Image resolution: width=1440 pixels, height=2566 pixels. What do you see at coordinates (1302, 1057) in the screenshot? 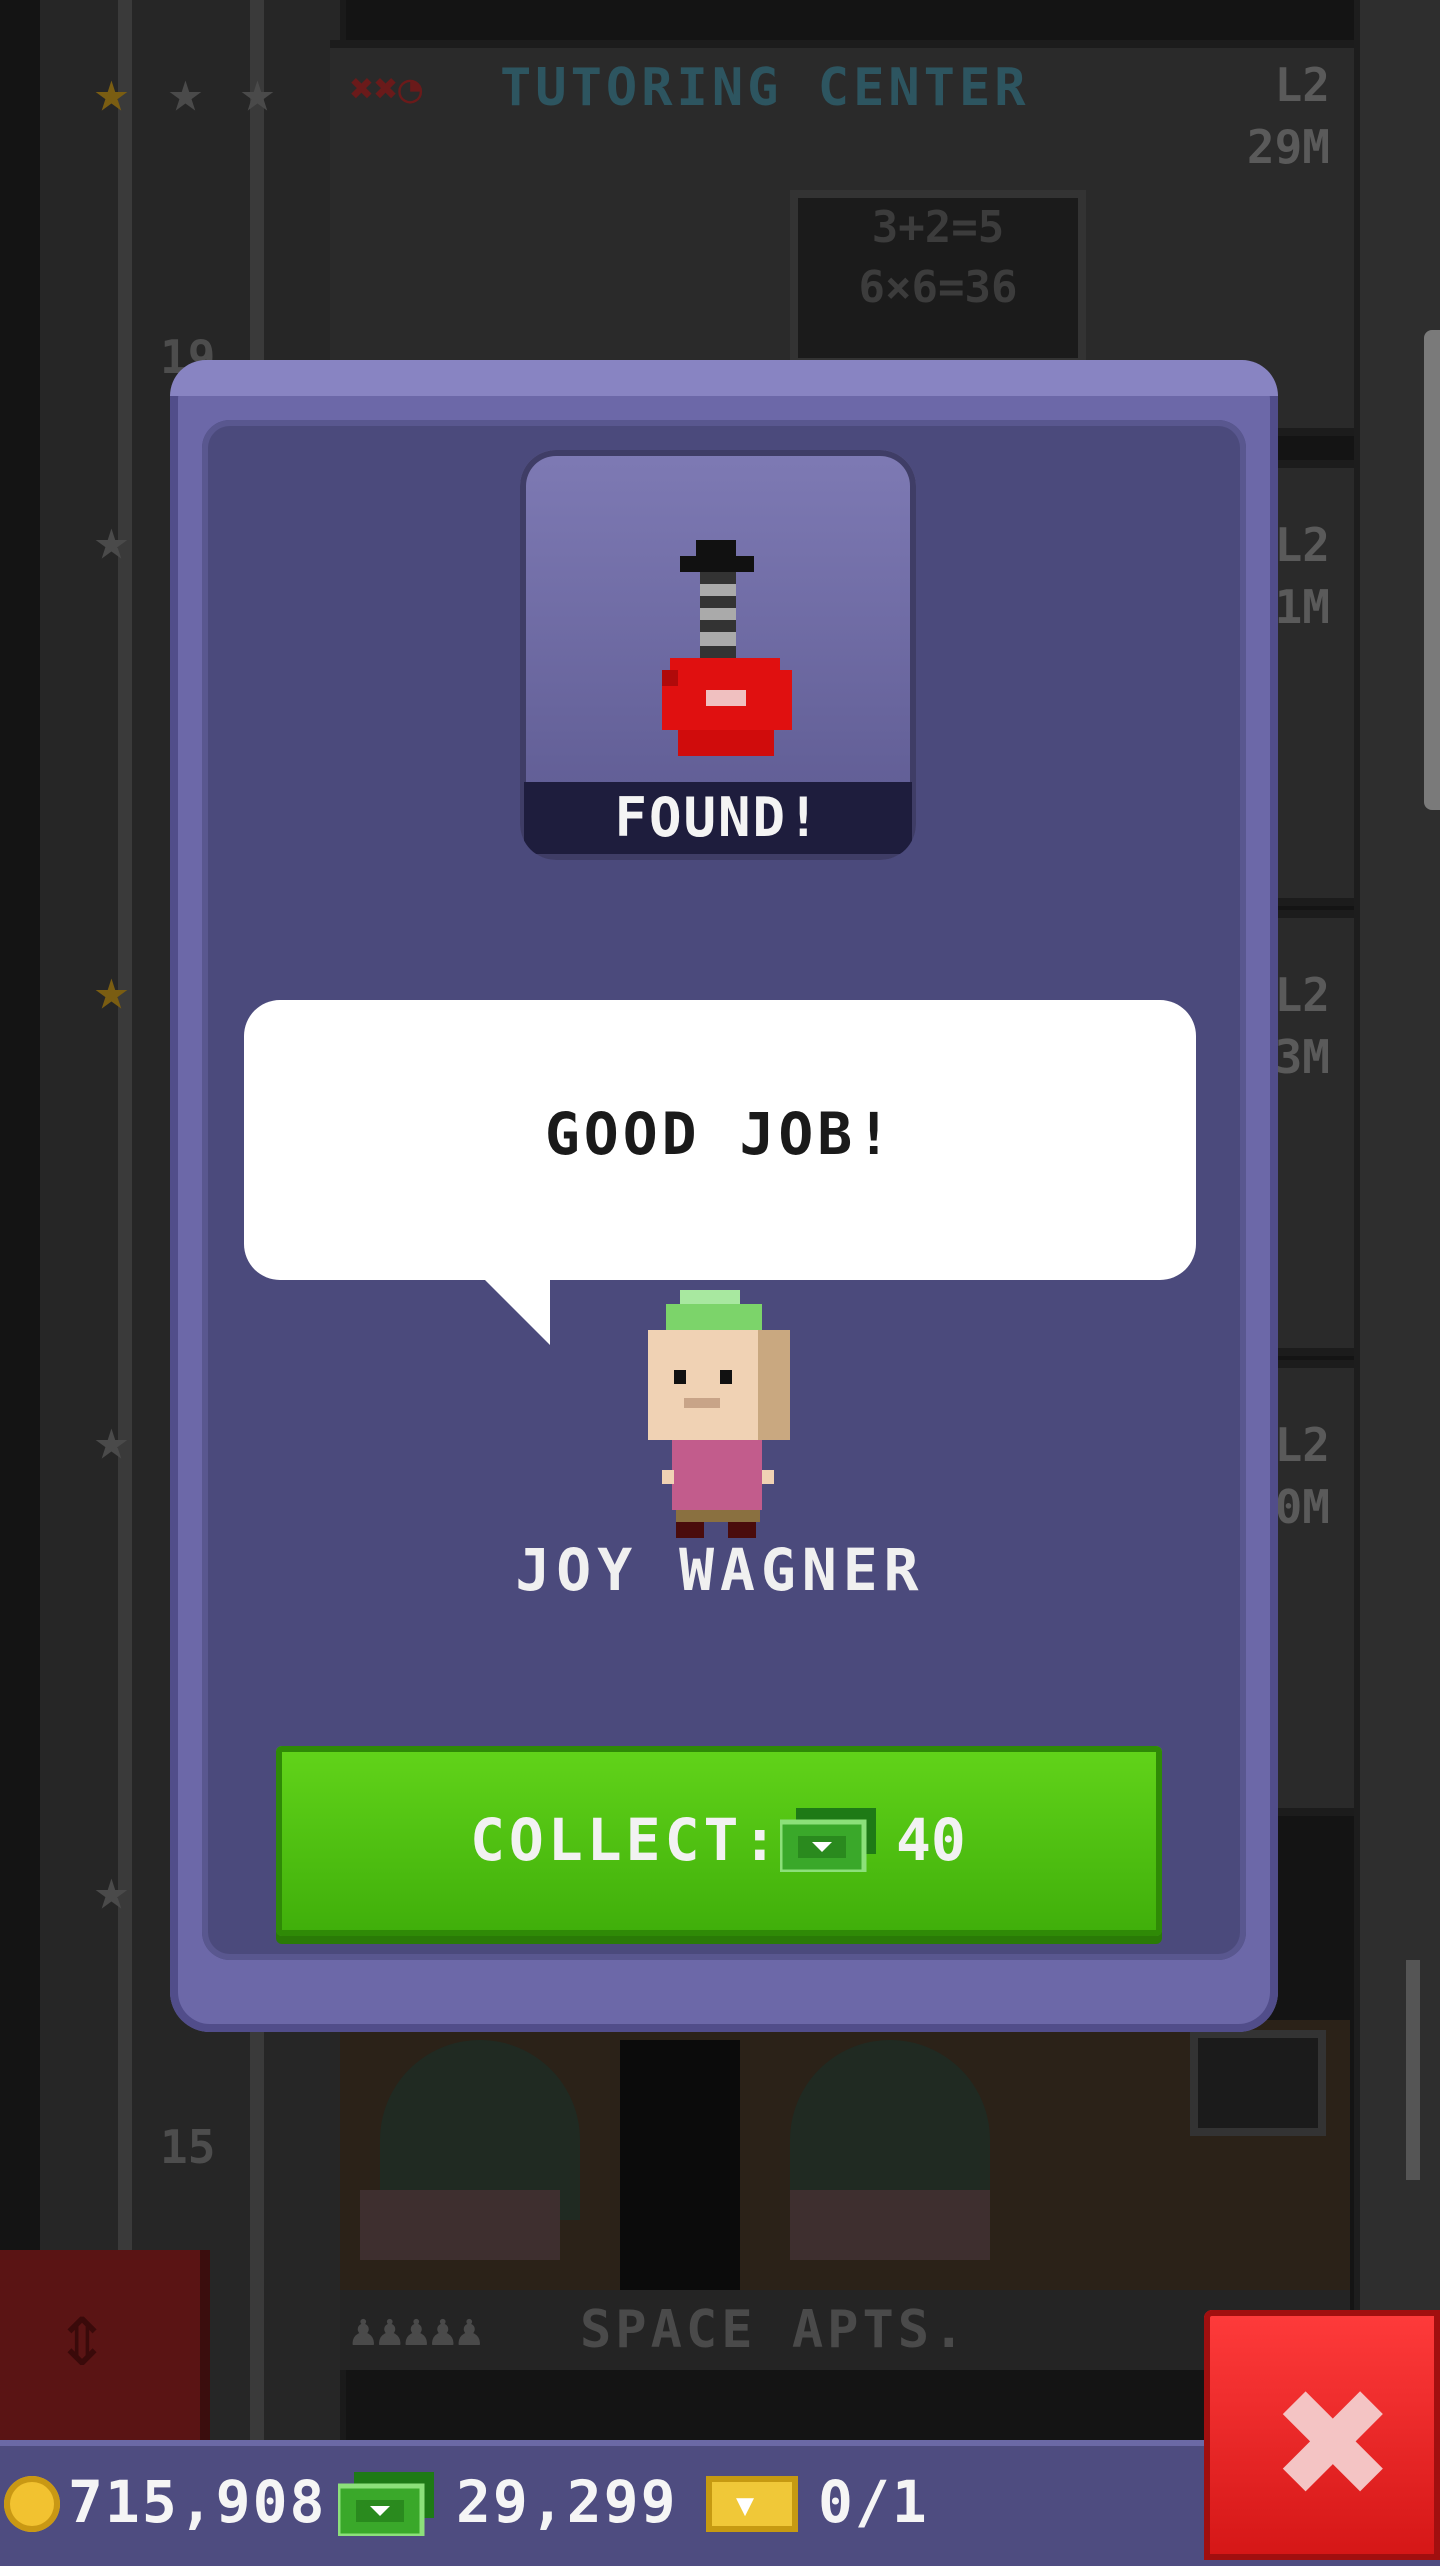
I see `floor-value: 3M` at bounding box center [1302, 1057].